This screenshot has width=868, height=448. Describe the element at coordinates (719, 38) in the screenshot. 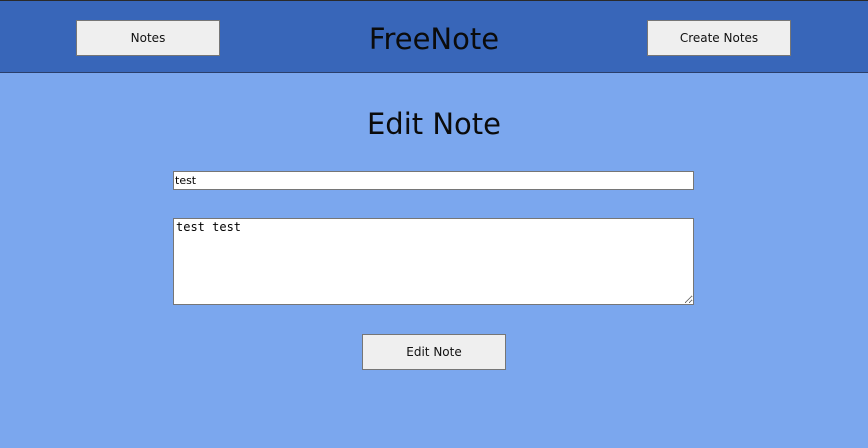

I see `create-notes-button: Create Notes` at that location.